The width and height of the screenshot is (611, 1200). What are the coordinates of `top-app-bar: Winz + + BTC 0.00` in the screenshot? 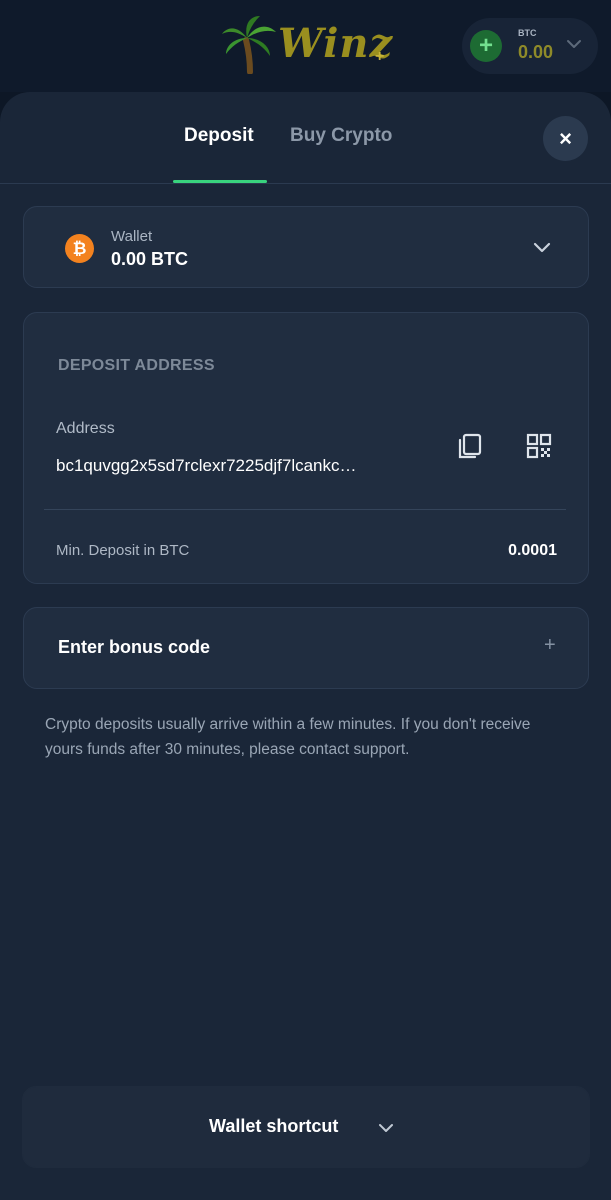 It's located at (305, 46).